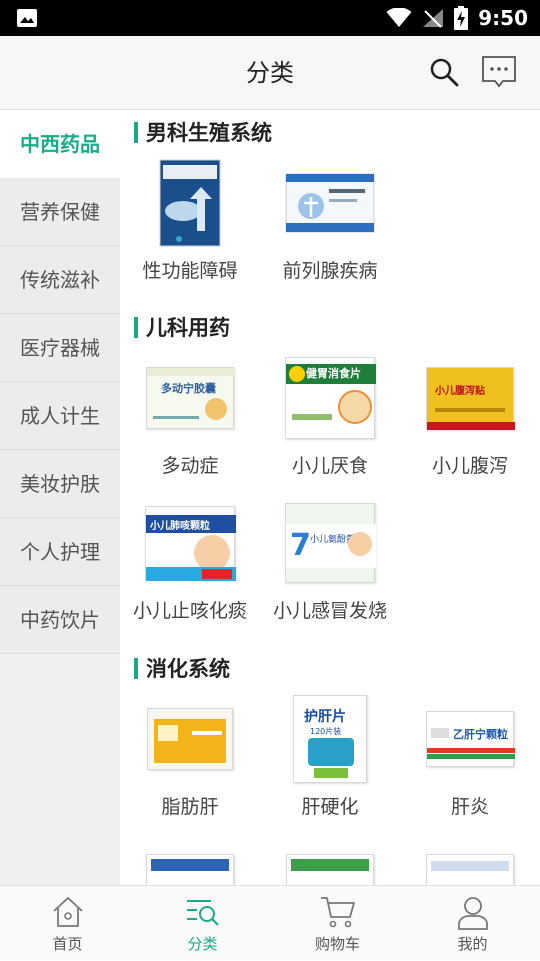  Describe the element at coordinates (60, 552) in the screenshot. I see `sidebar-item-personal-care: 个人护理` at that location.